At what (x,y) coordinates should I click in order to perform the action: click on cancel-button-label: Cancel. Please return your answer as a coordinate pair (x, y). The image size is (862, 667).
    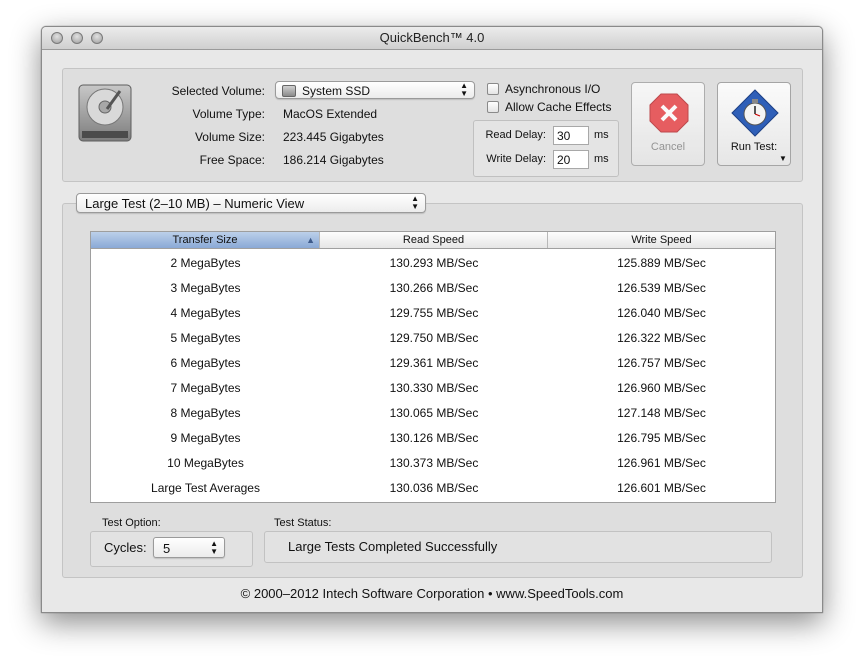
    Looking at the image, I should click on (668, 147).